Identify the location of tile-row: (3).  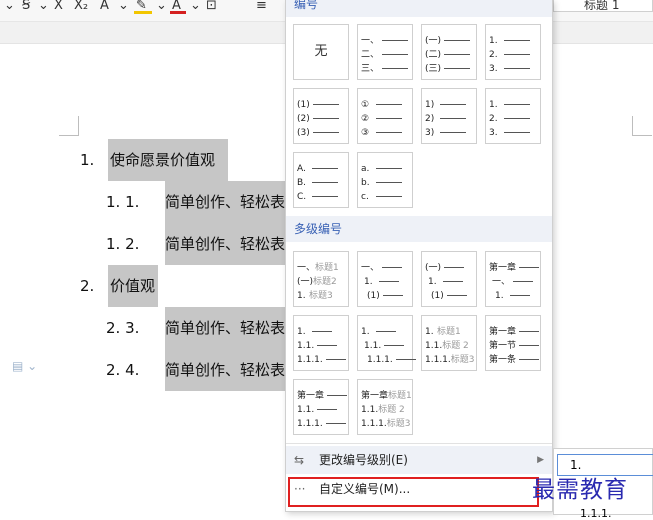
(322, 133).